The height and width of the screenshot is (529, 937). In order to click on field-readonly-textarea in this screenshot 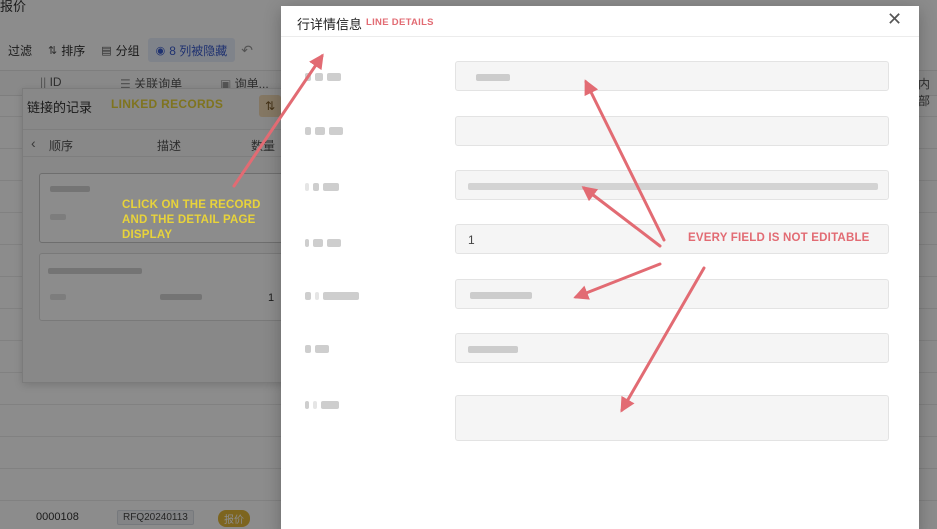, I will do `click(672, 418)`.